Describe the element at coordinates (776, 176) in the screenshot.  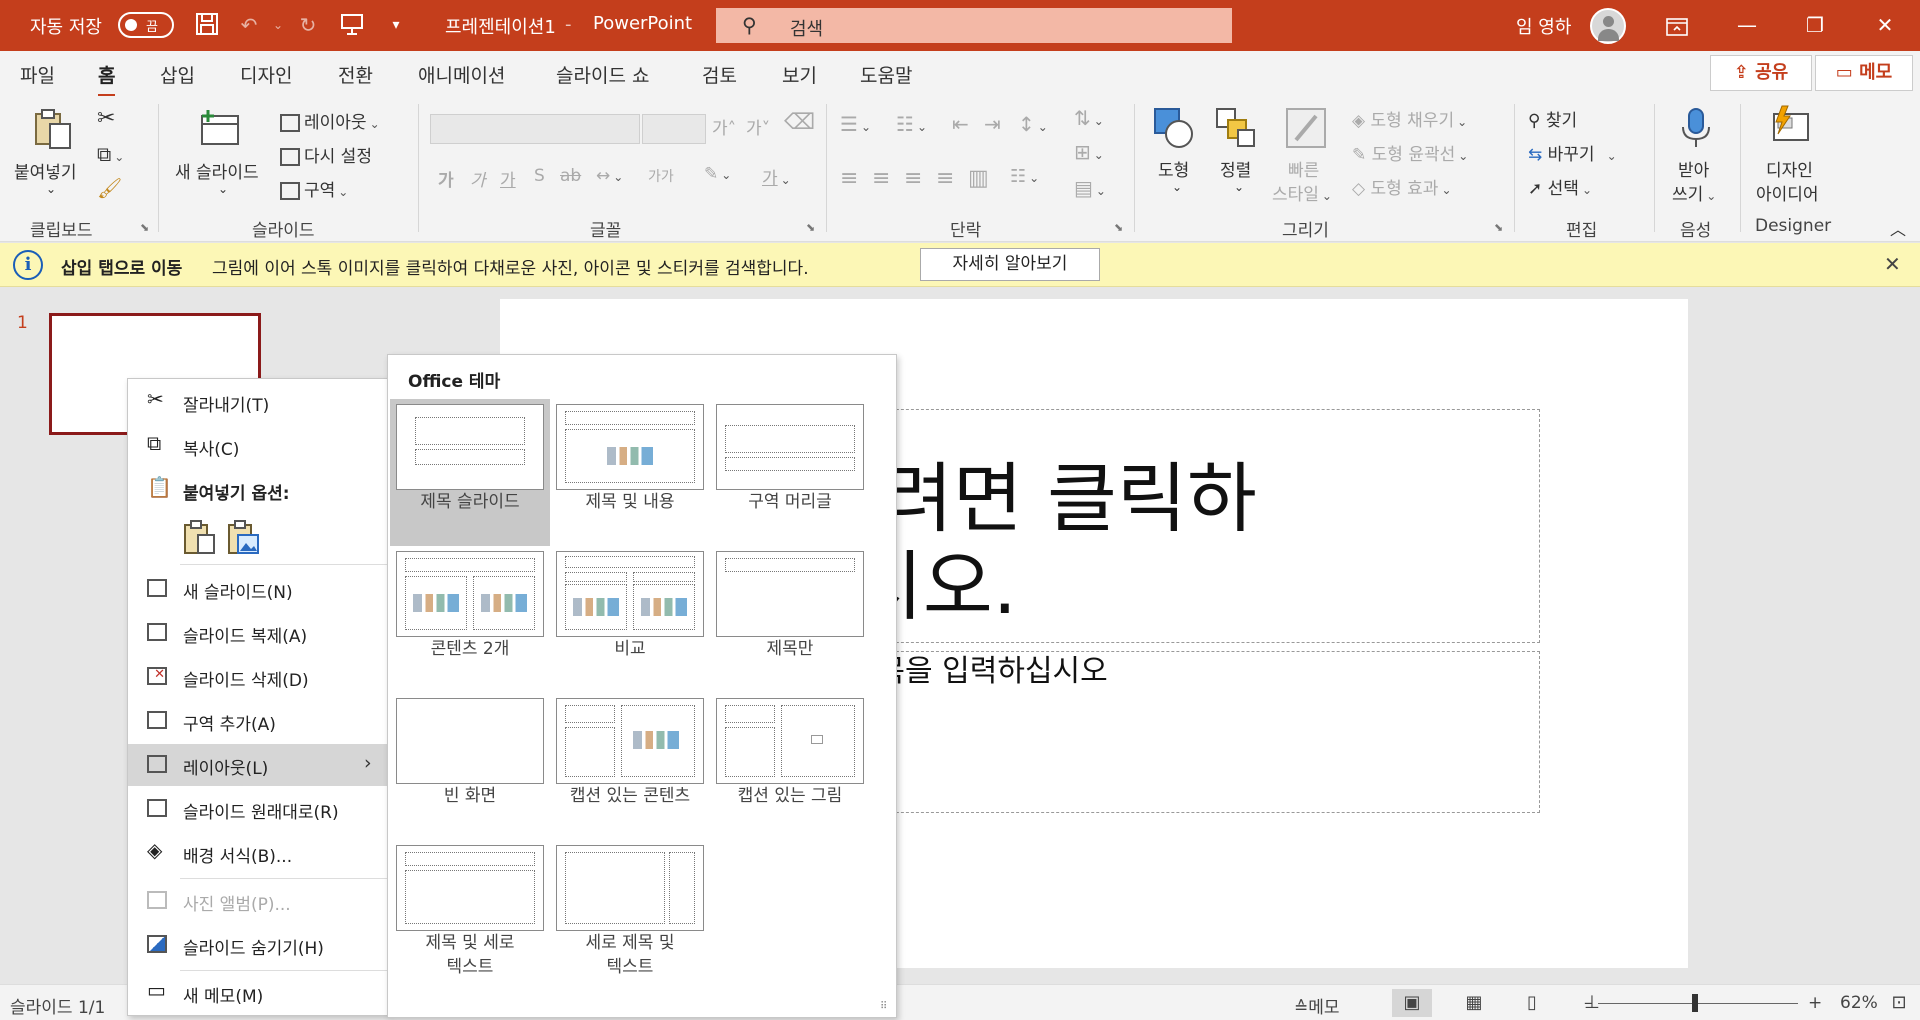
I see `font-color-button: 가 ⌄` at that location.